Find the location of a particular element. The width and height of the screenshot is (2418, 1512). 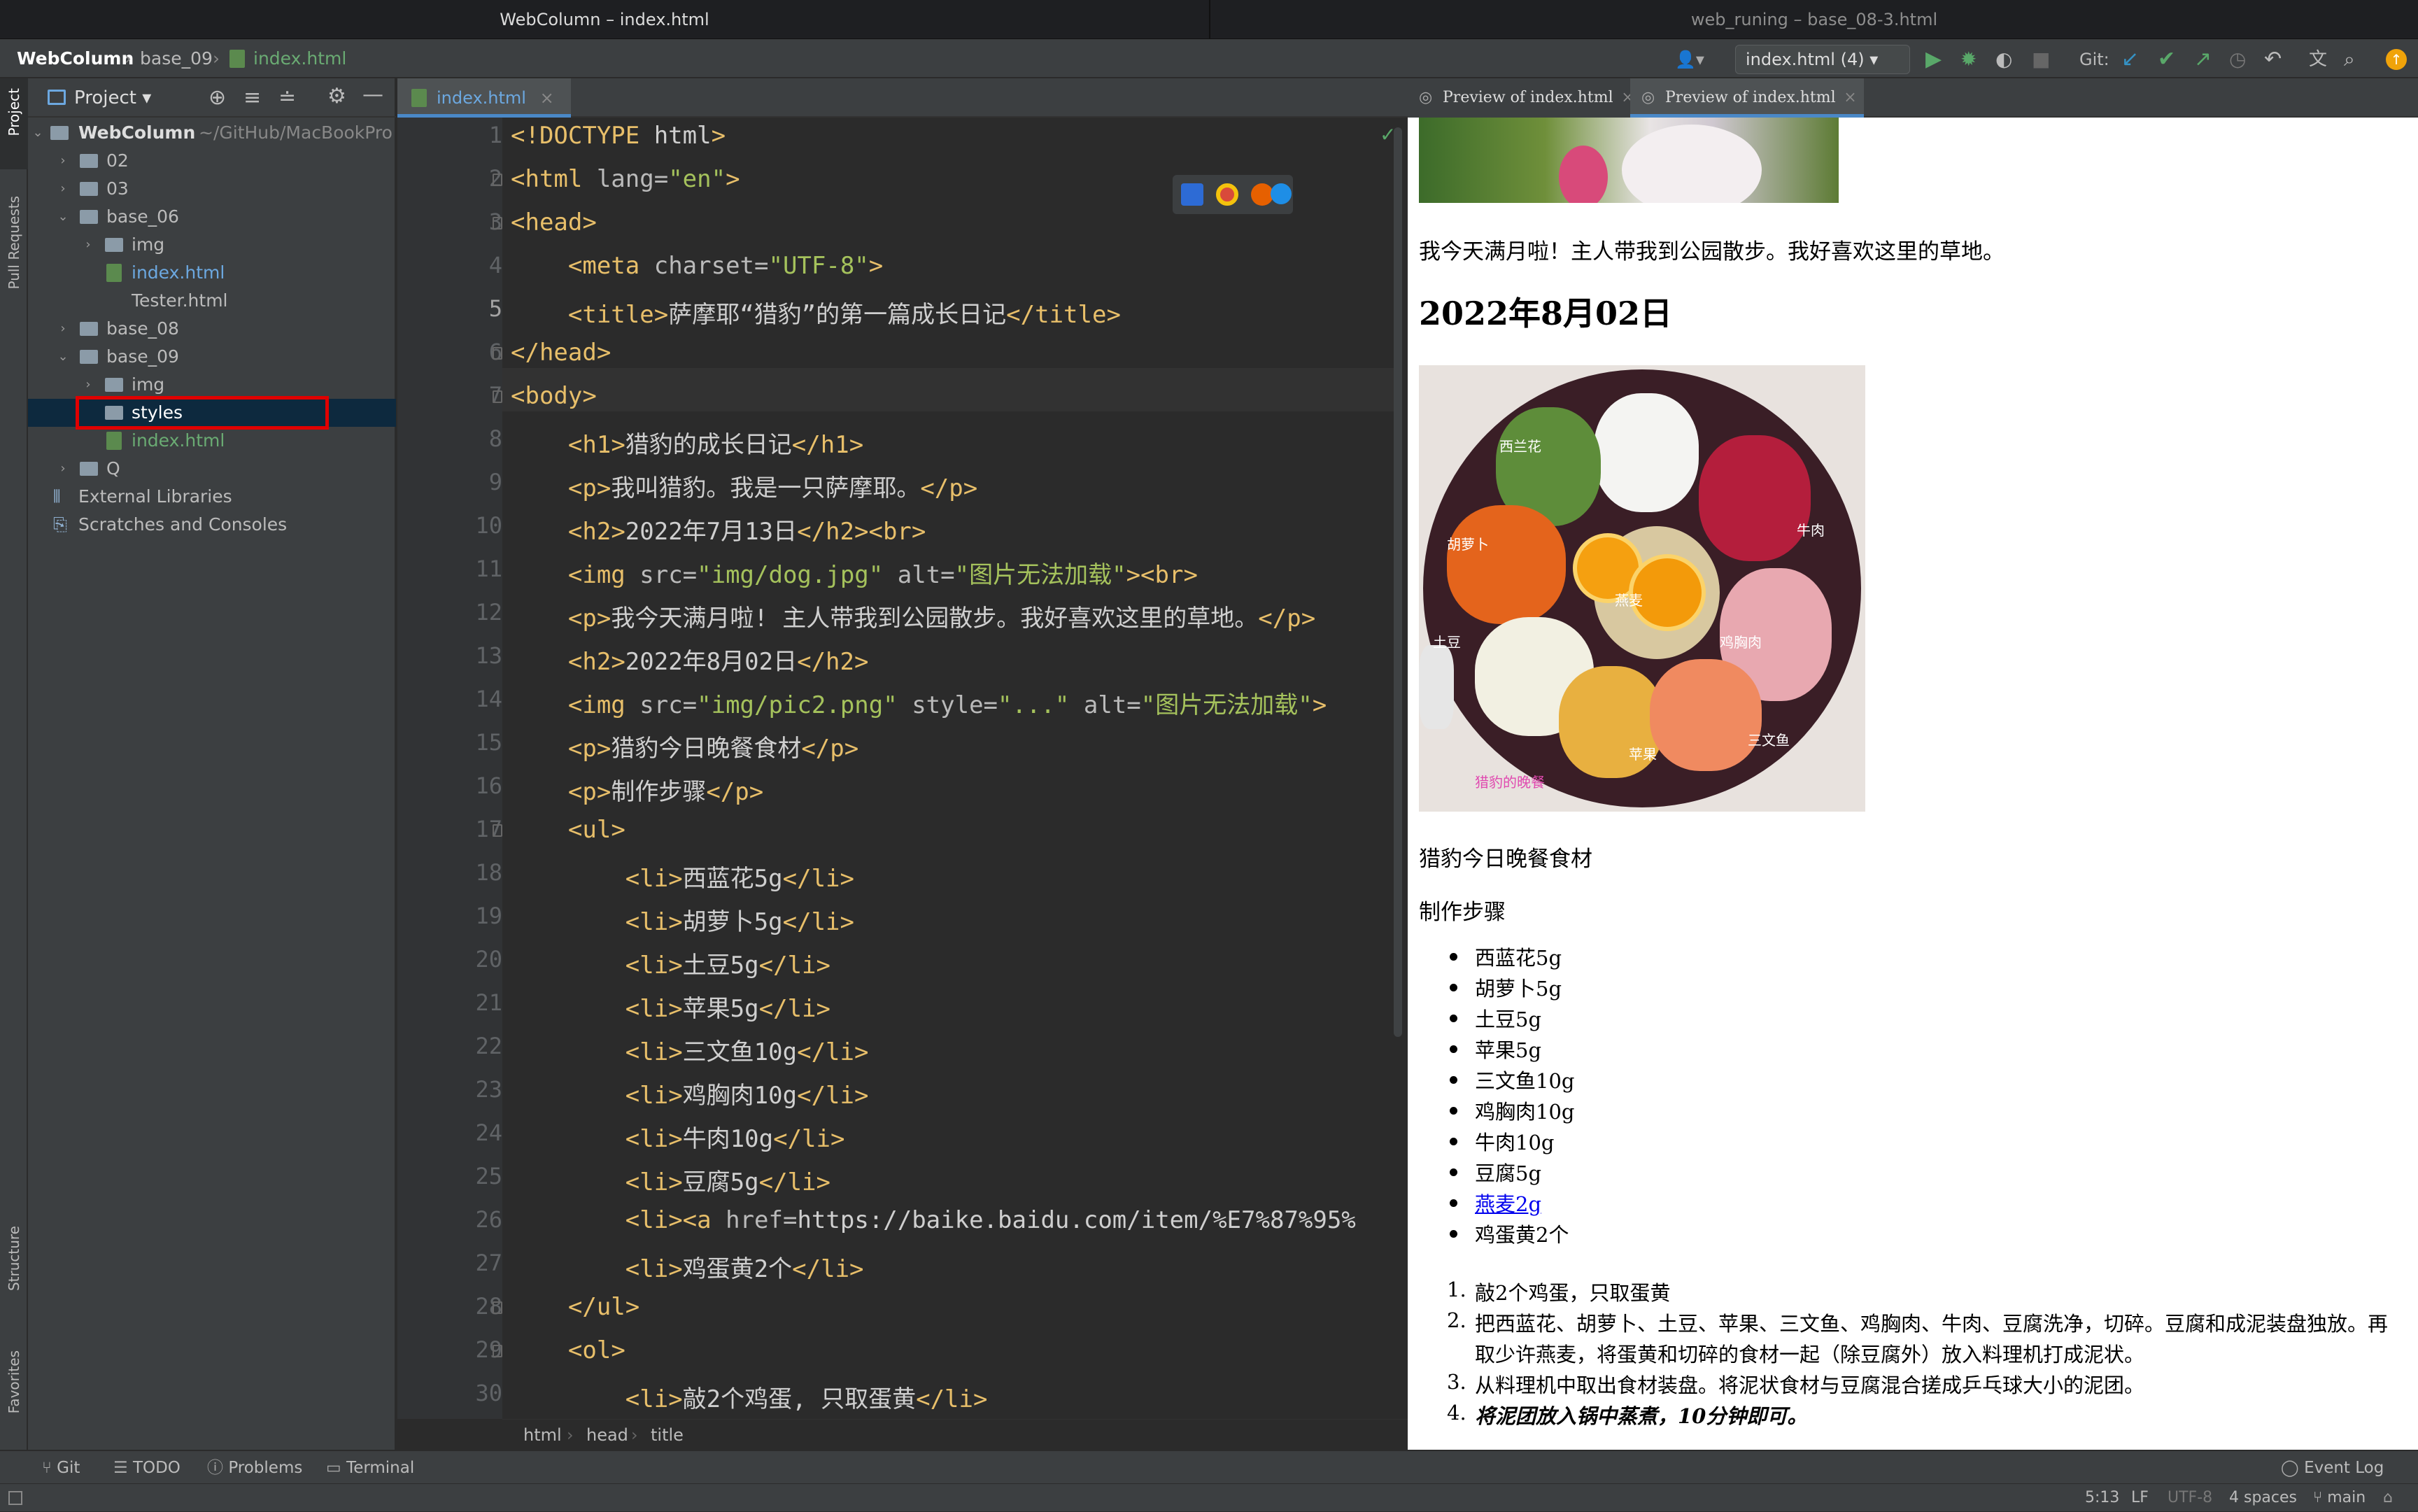

code-line: <h1>猎豹的成长日记</h1> is located at coordinates (687, 442).